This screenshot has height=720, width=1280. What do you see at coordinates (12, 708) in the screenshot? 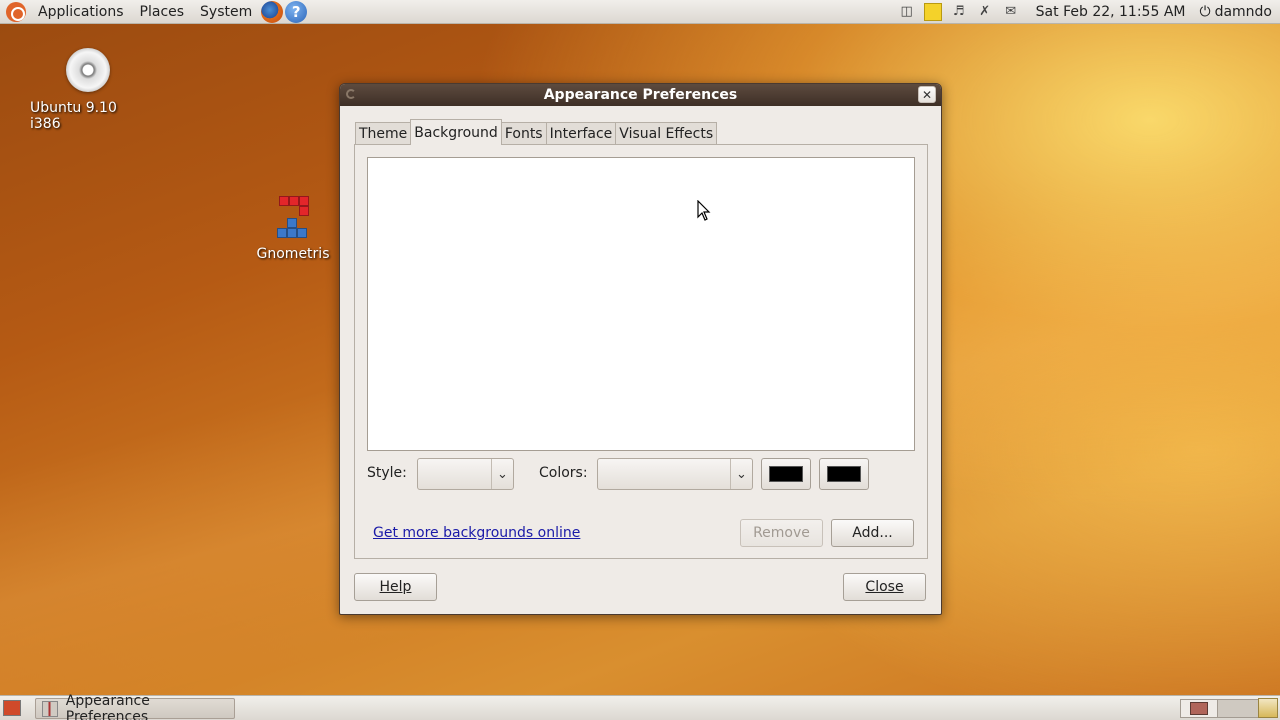
I see `show-desktop-icon` at bounding box center [12, 708].